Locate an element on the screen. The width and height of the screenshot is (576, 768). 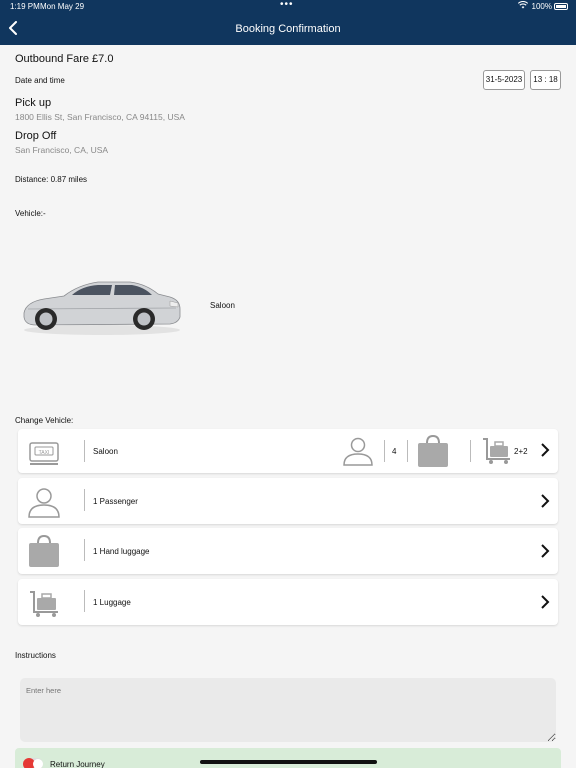
distance-label: Distance: 0.87 miles is located at coordinates (51, 179).